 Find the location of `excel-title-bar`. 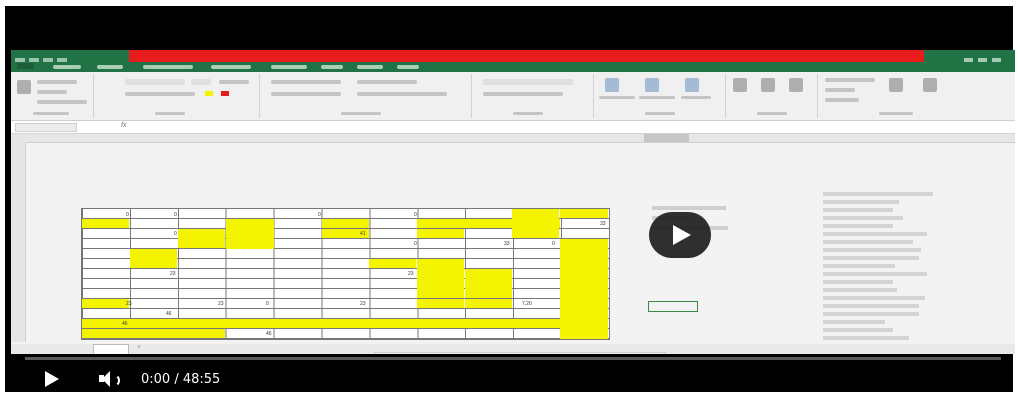

excel-title-bar is located at coordinates (513, 57).